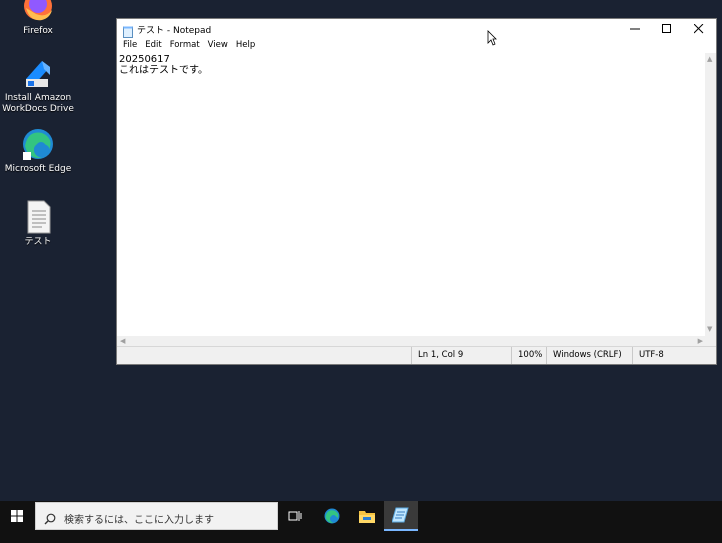  I want to click on search-placeholder: 検索するには、ここに入力します, so click(139, 520).